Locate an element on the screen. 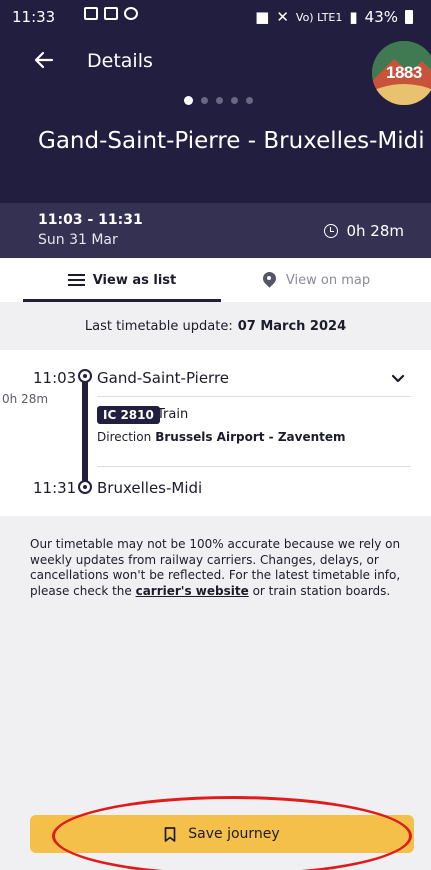 This screenshot has width=431, height=870. status-bar: 11:33 ■ ✕ Vo) LTE1 ▮ 43% is located at coordinates (215, 17).